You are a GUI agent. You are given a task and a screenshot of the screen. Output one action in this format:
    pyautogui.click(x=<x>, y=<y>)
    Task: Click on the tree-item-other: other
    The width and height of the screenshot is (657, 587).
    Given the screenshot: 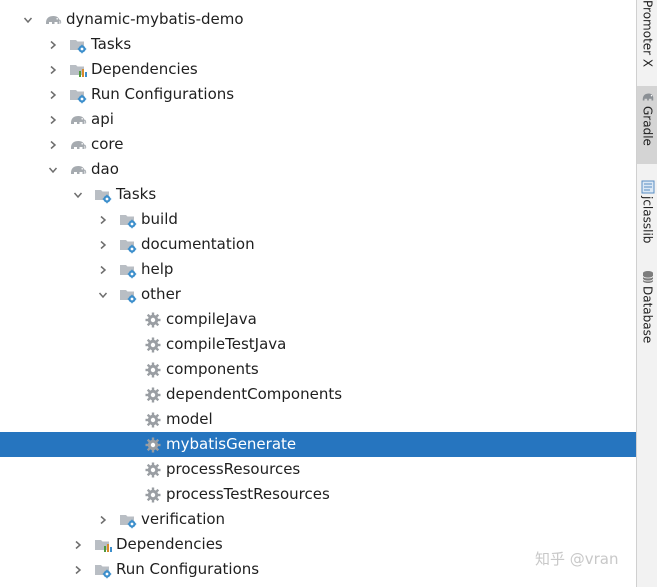 What is the action you would take?
    pyautogui.click(x=318, y=294)
    